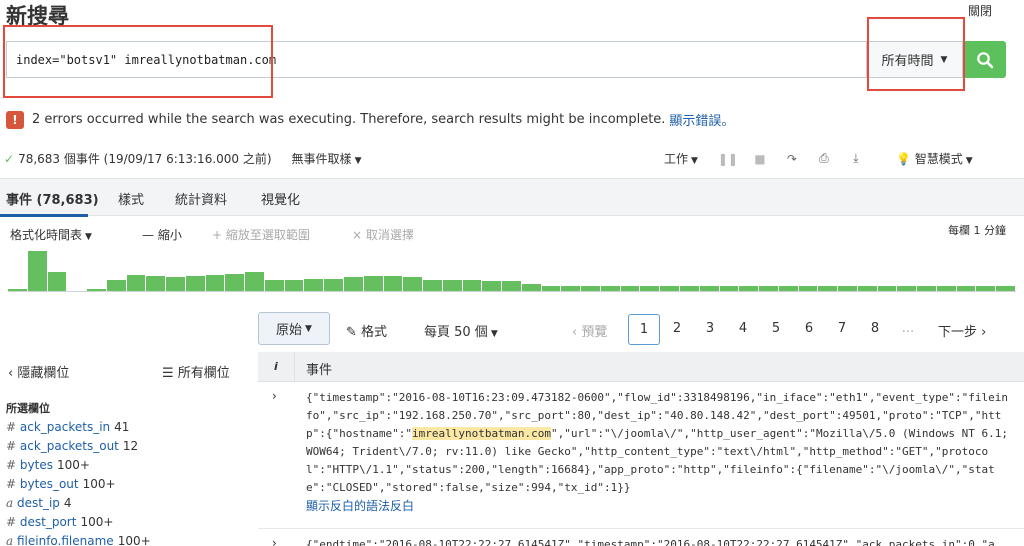  I want to click on page-5: 5, so click(776, 328).